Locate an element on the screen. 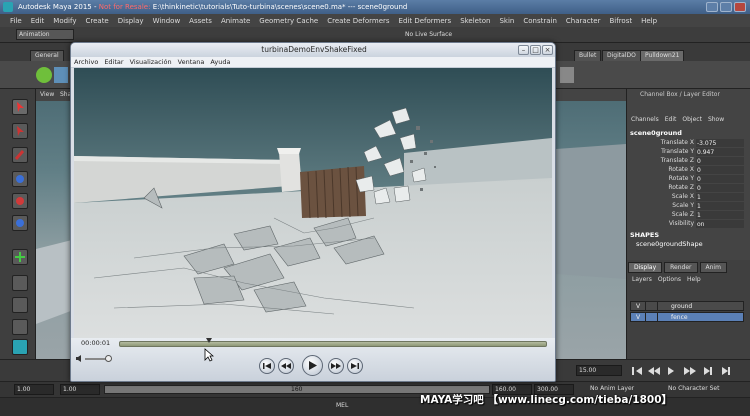 The width and height of the screenshot is (750, 416). attr-row: Visibility on is located at coordinates (687, 223).